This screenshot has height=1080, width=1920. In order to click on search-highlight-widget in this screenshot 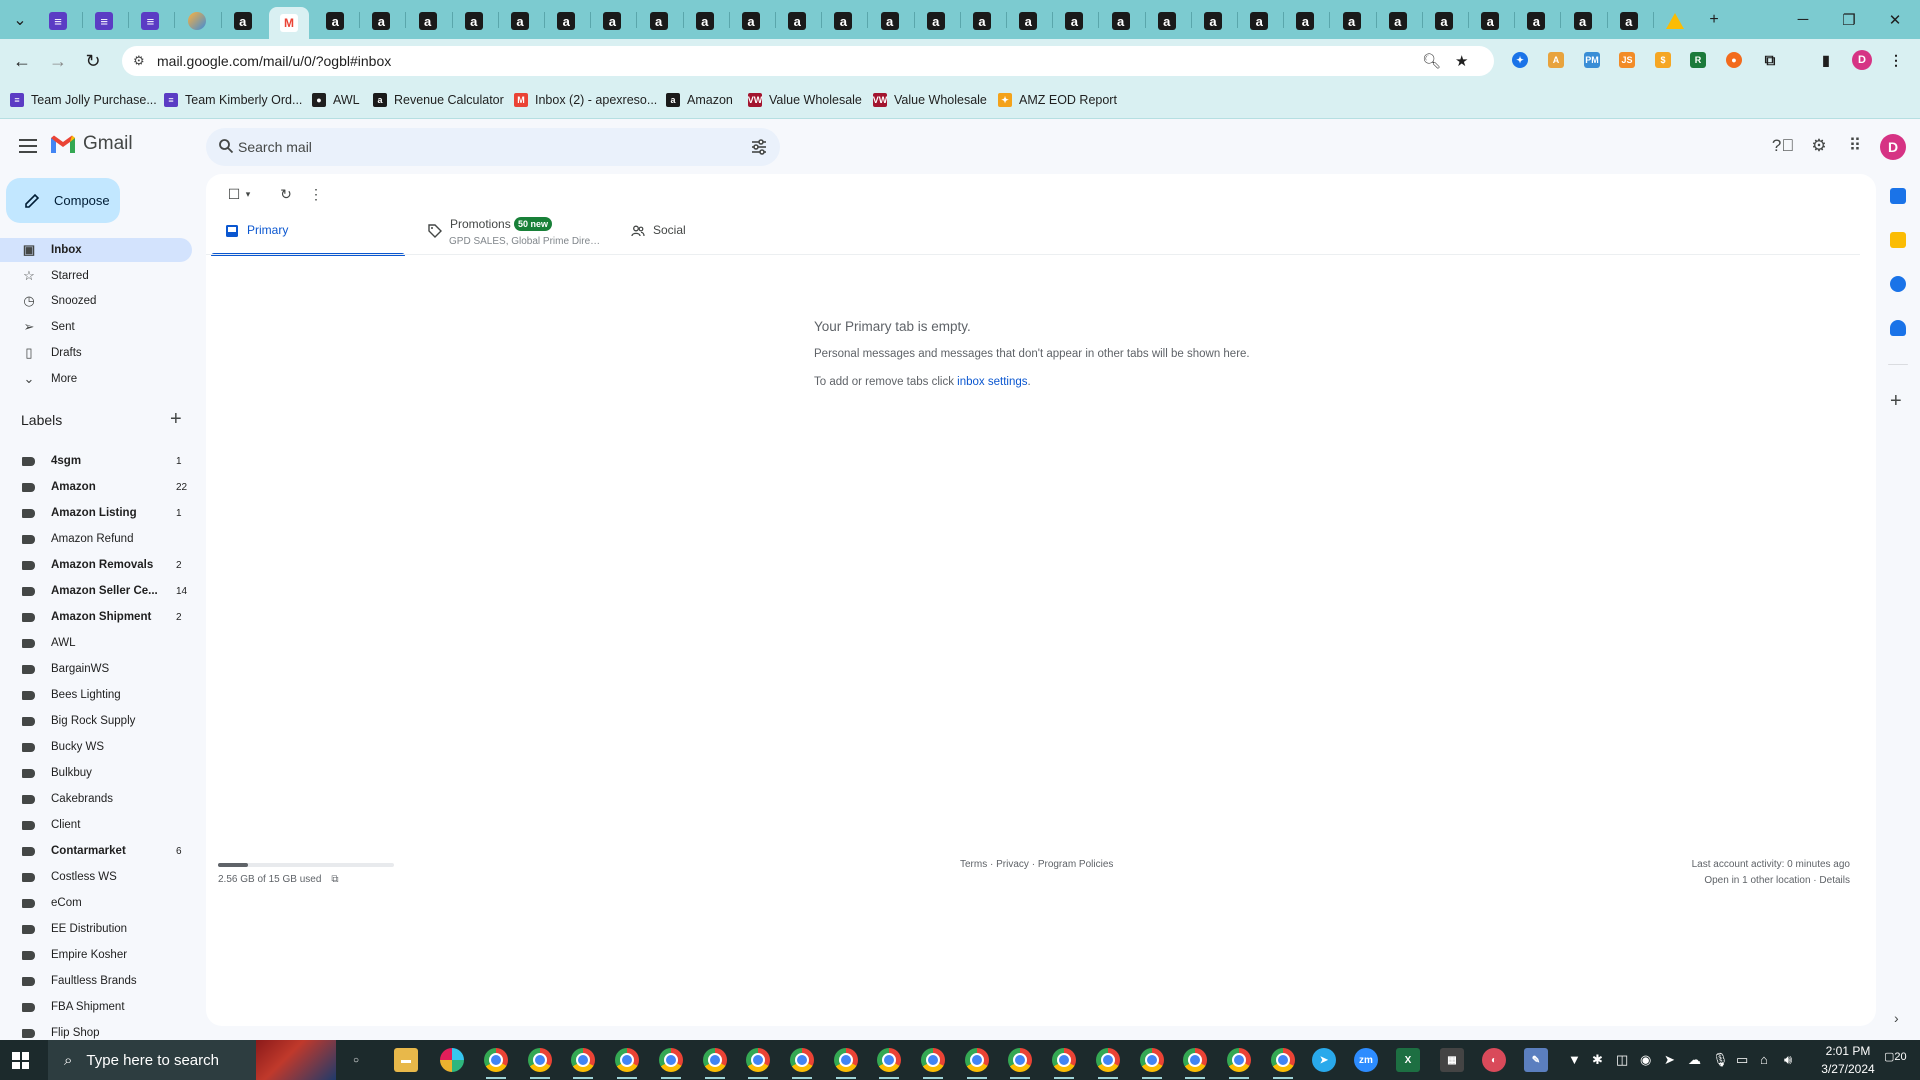, I will do `click(296, 1060)`.